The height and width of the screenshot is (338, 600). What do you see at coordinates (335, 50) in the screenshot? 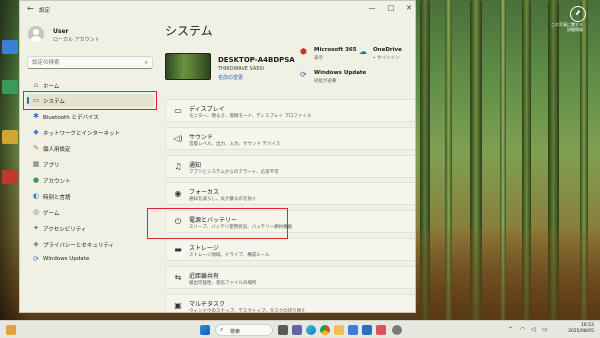
I see `status-title: Microsoft 365` at bounding box center [335, 50].